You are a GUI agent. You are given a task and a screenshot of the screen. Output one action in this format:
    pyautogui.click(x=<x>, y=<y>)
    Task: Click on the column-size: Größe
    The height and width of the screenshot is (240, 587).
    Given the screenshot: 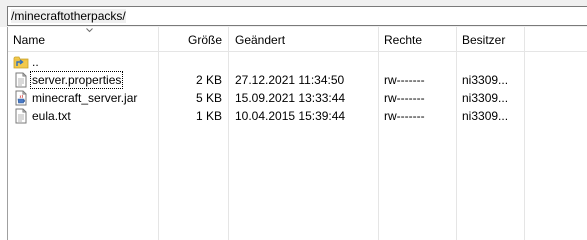 What is the action you would take?
    pyautogui.click(x=191, y=39)
    